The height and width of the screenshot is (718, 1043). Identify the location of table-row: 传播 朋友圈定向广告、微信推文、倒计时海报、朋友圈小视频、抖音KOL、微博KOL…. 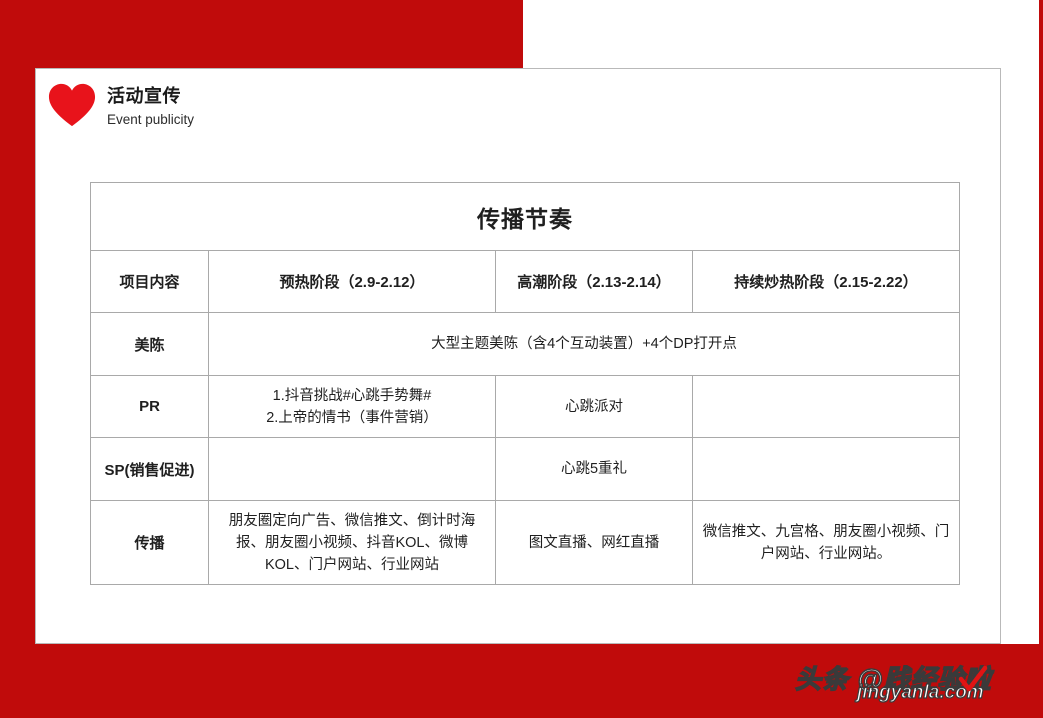
(525, 542).